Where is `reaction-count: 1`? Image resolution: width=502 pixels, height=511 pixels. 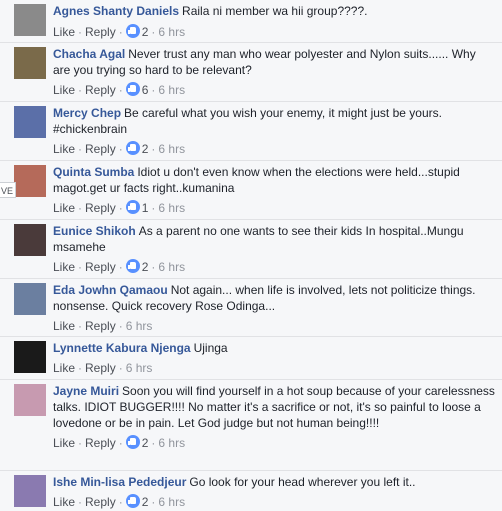
reaction-count: 1 is located at coordinates (145, 208).